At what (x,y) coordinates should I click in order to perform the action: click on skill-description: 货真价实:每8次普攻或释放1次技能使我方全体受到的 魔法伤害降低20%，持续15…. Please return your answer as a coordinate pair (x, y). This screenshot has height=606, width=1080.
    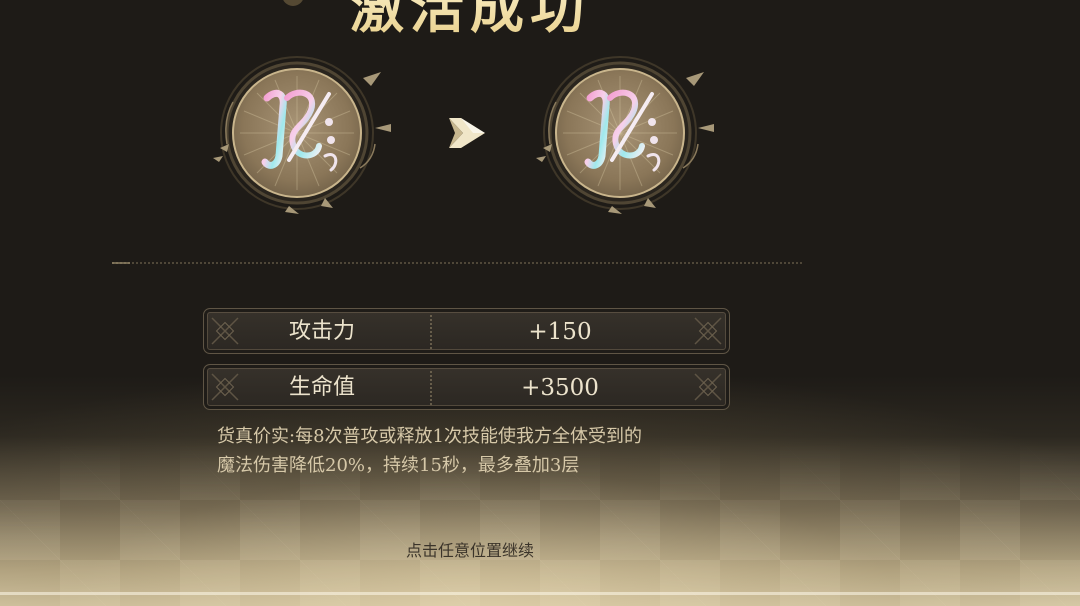
    Looking at the image, I should click on (477, 451).